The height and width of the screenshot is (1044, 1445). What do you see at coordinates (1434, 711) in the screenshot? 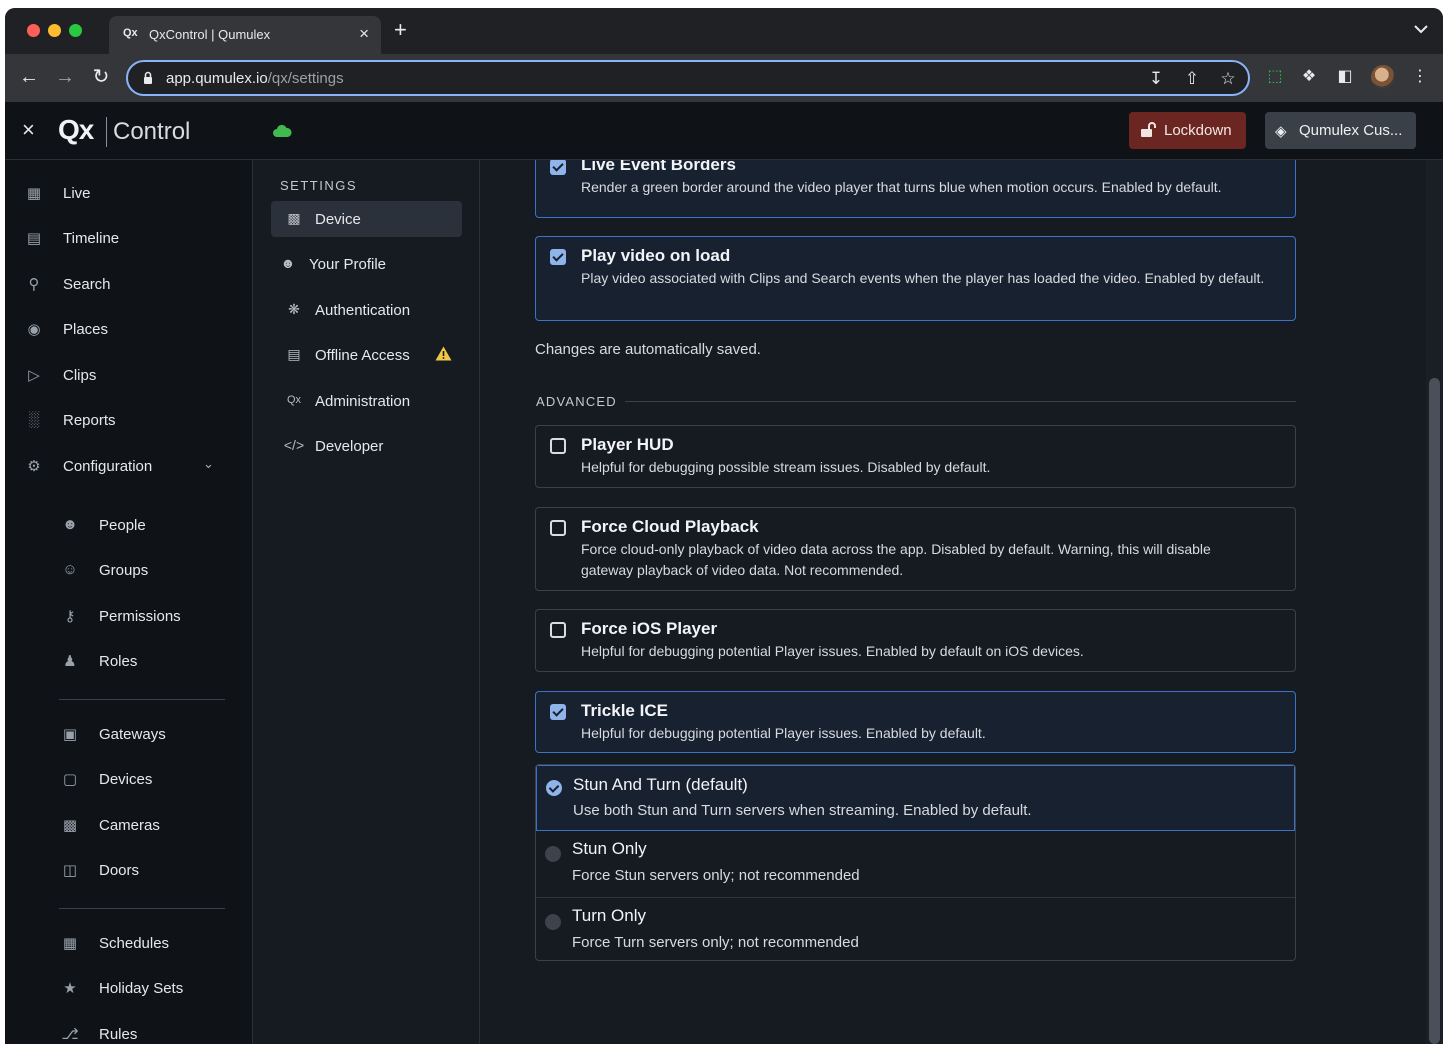
I see `scrollbar-thumb` at bounding box center [1434, 711].